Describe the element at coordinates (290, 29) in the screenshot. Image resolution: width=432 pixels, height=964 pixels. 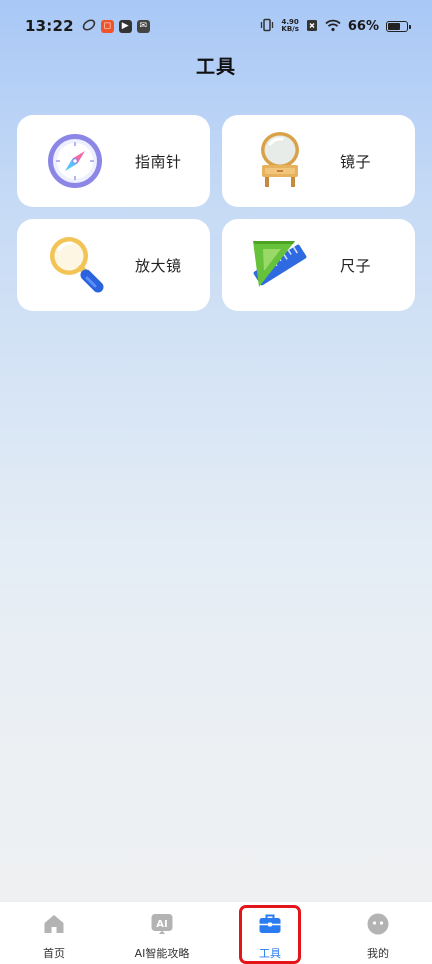
I see `net-speed-unit: KB/s` at that location.